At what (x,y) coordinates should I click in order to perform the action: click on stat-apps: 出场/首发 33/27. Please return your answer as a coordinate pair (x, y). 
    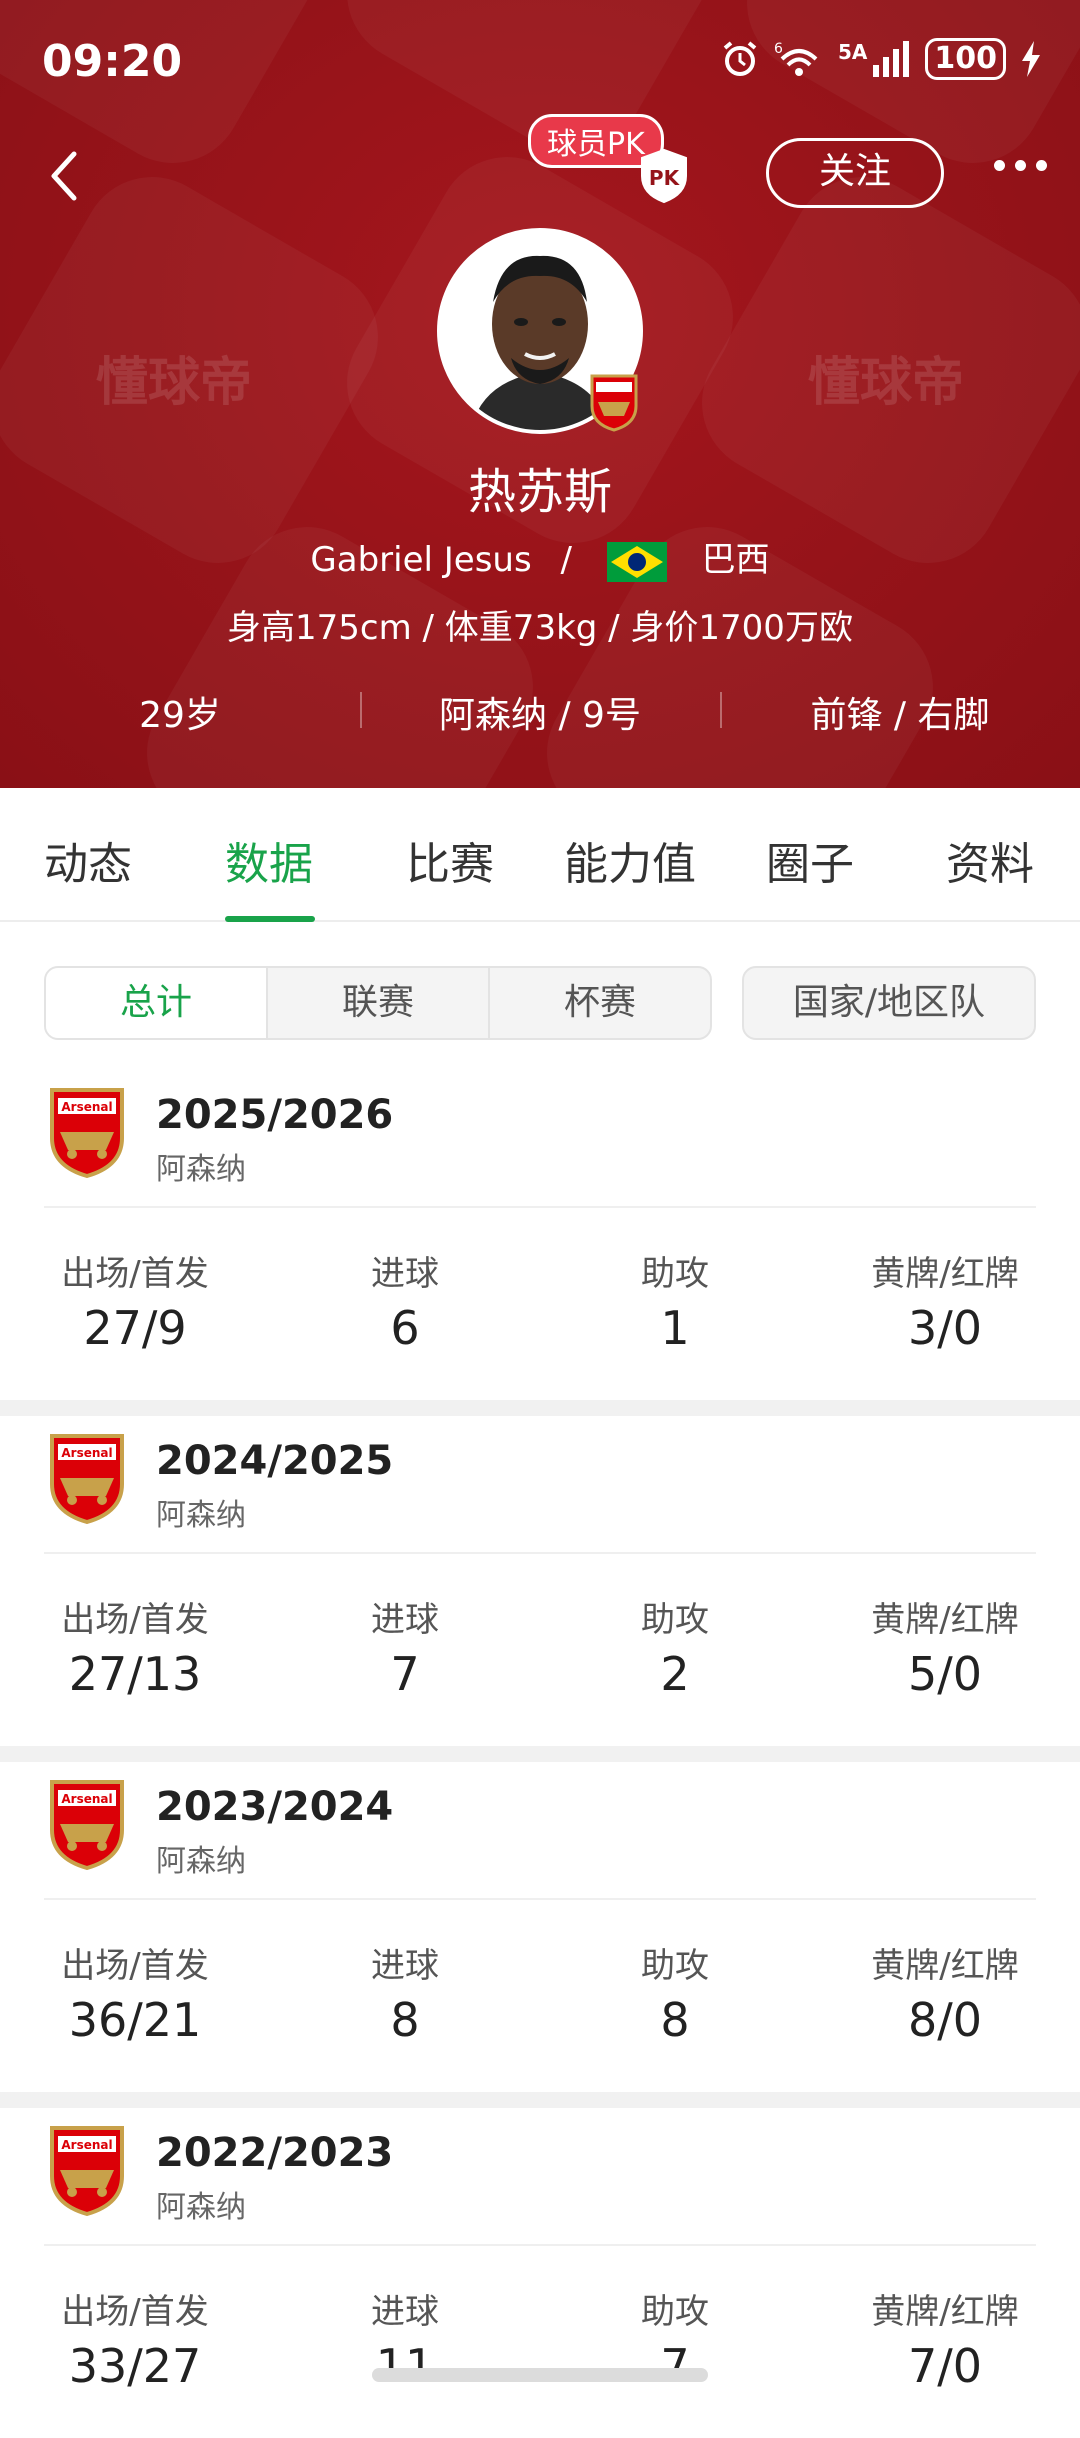
    Looking at the image, I should click on (135, 2338).